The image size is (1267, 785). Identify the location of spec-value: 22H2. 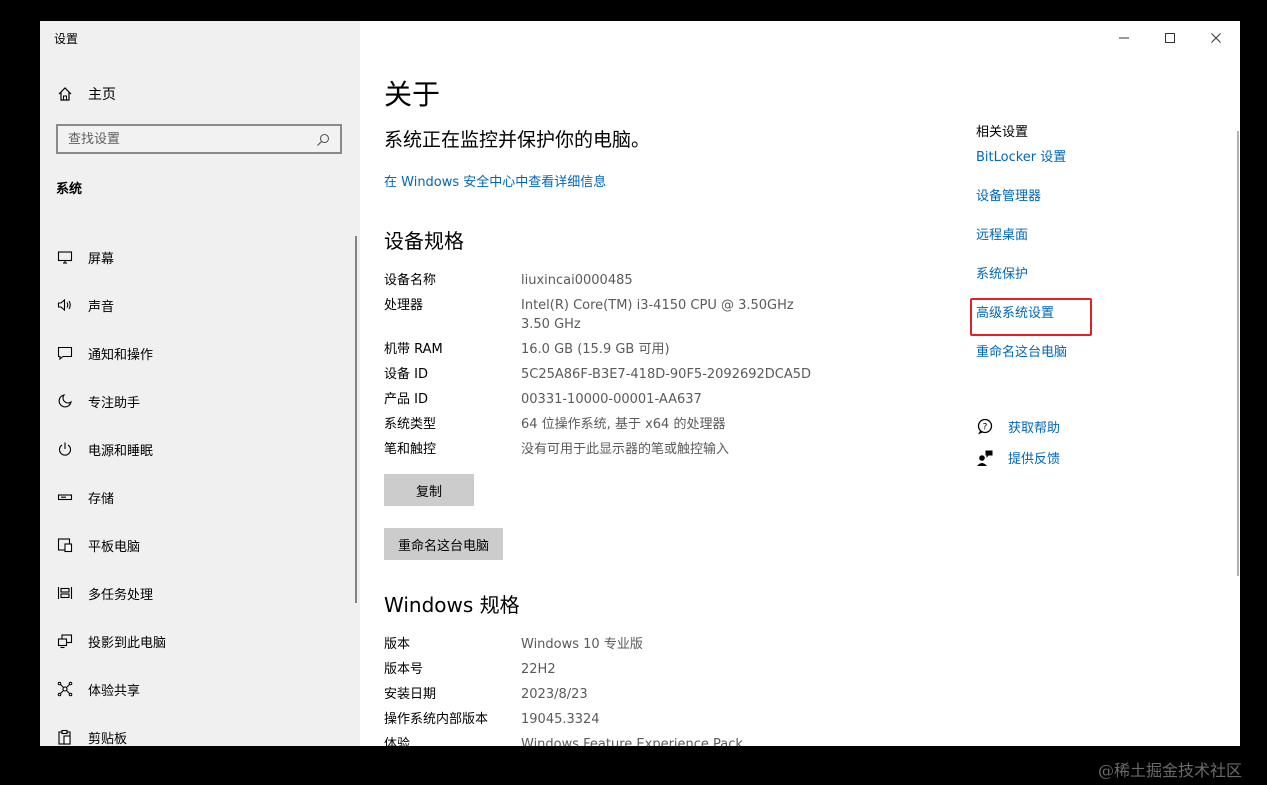
(538, 669).